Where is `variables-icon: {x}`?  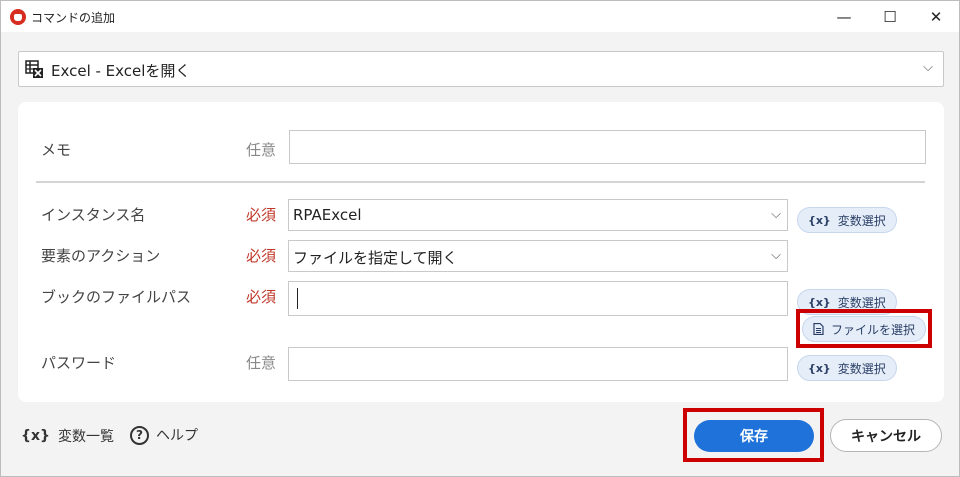
variables-icon: {x} is located at coordinates (35, 436).